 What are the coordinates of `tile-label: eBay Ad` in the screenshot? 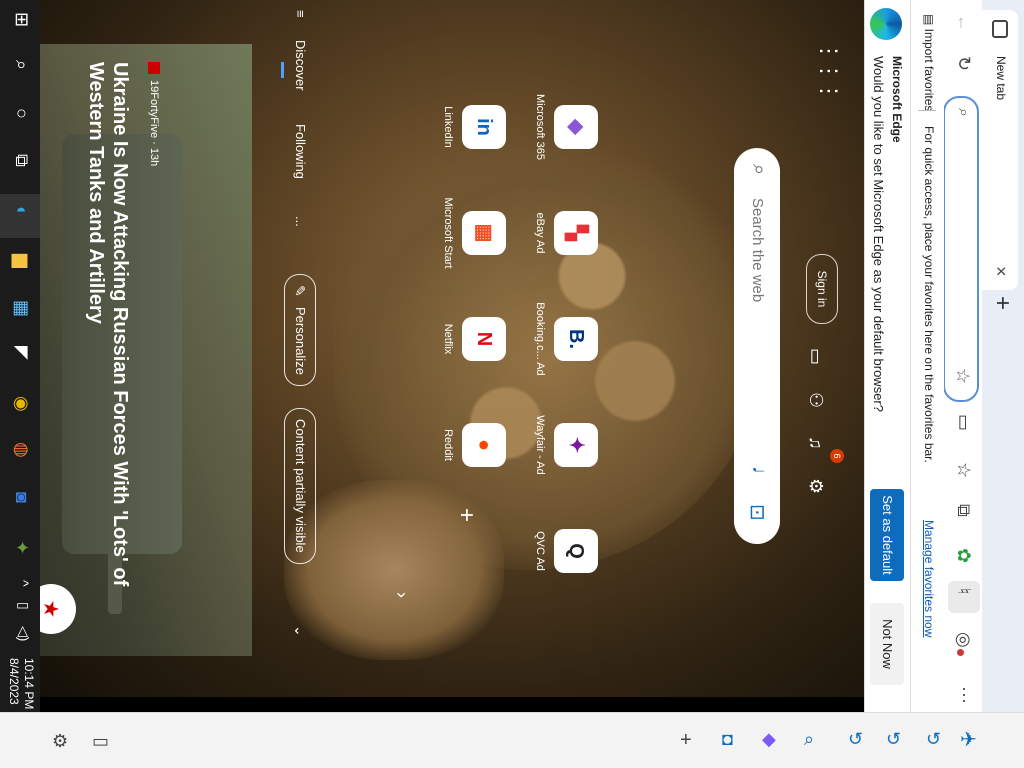 It's located at (540, 233).